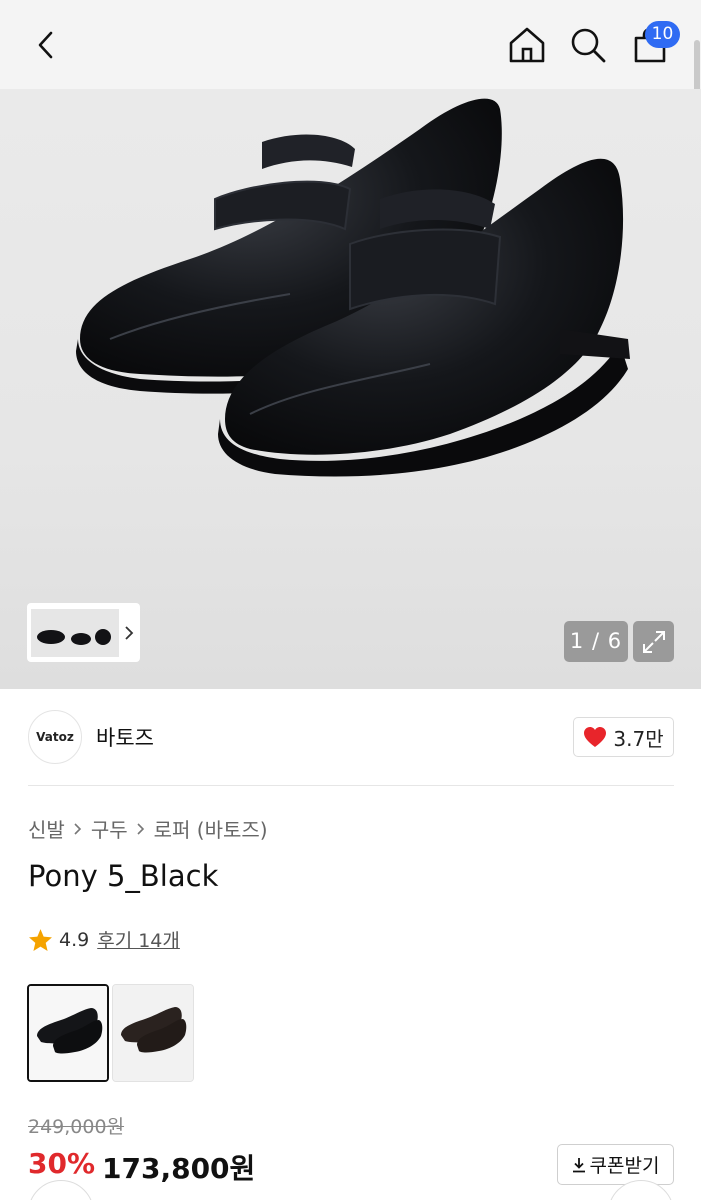 This screenshot has height=1200, width=701. What do you see at coordinates (211, 828) in the screenshot?
I see `breadcrumb-item: 로퍼 (바토즈)` at bounding box center [211, 828].